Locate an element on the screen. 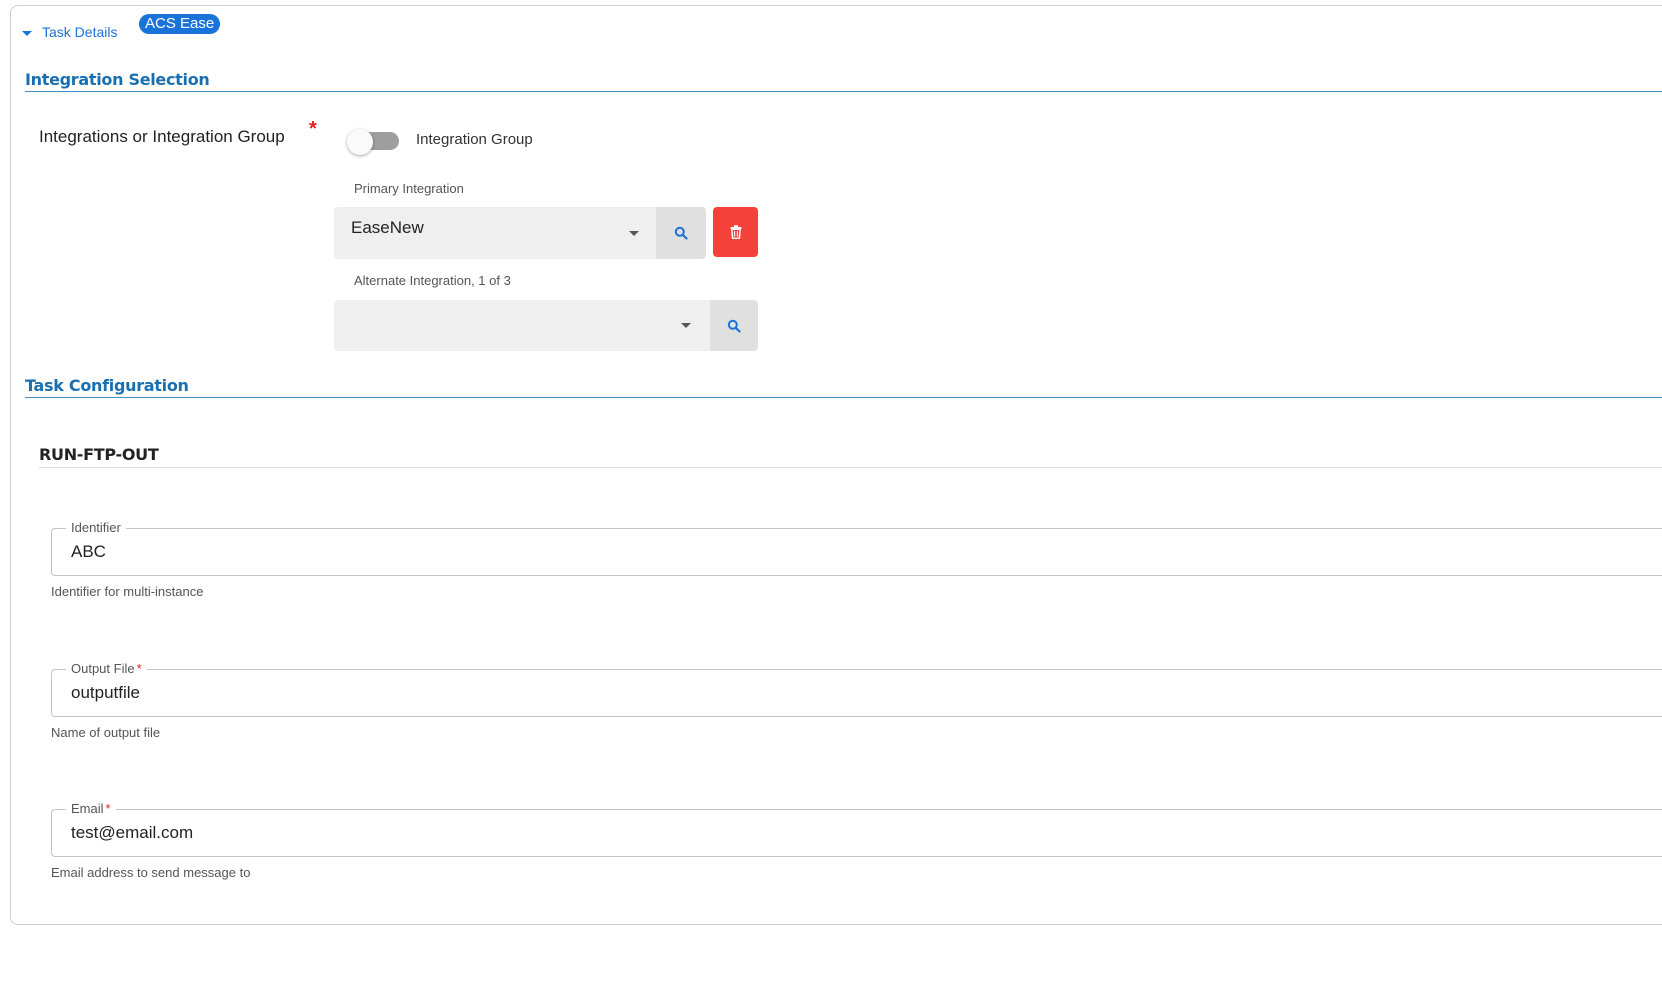 The image size is (1662, 987). integration-selection-title: Integration Selection is located at coordinates (843, 81).